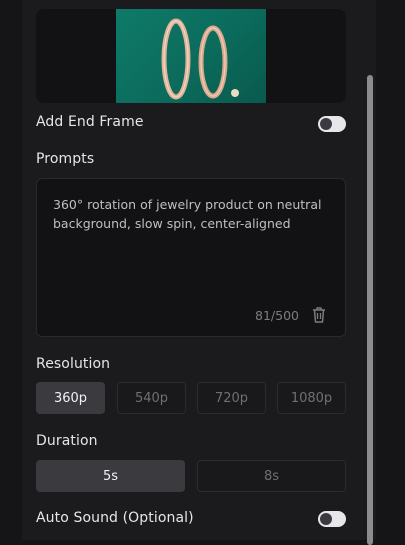 This screenshot has height=545, width=405. I want to click on bracelets-image, so click(200, 59).